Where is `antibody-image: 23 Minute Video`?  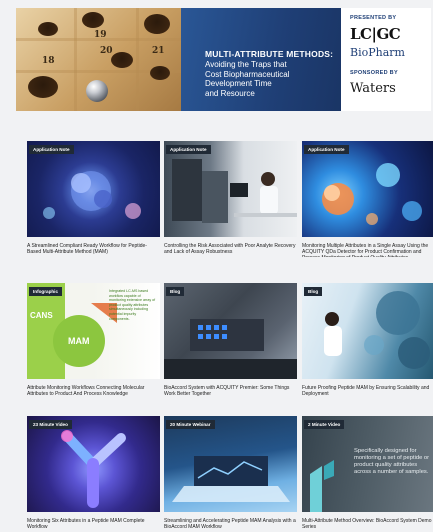 antibody-image: 23 Minute Video is located at coordinates (93, 464).